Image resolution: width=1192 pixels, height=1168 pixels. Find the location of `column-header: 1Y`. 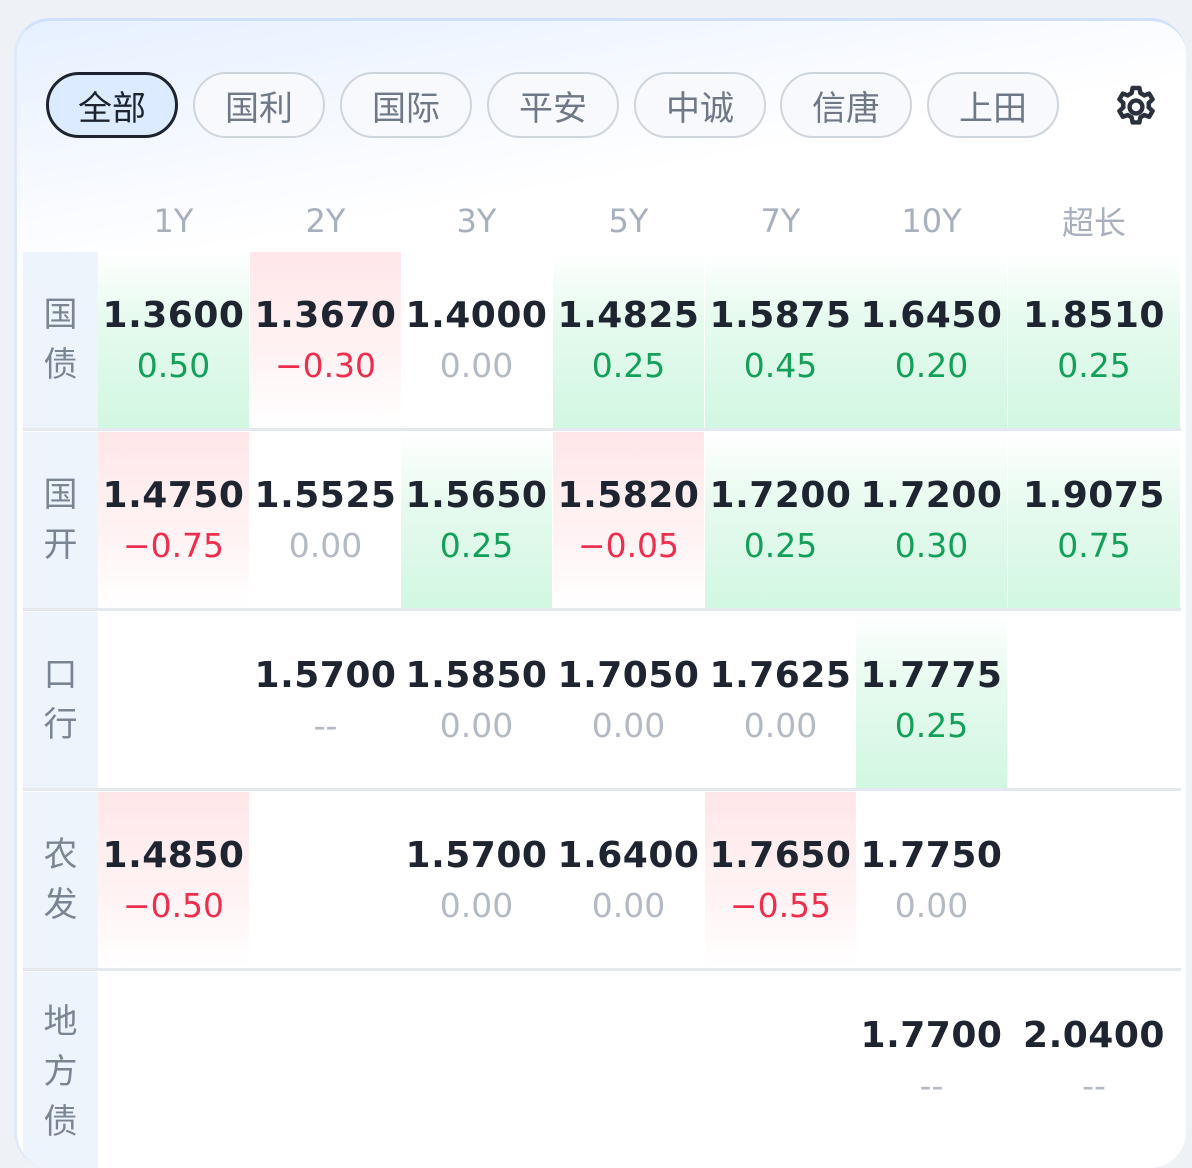

column-header: 1Y is located at coordinates (173, 221).